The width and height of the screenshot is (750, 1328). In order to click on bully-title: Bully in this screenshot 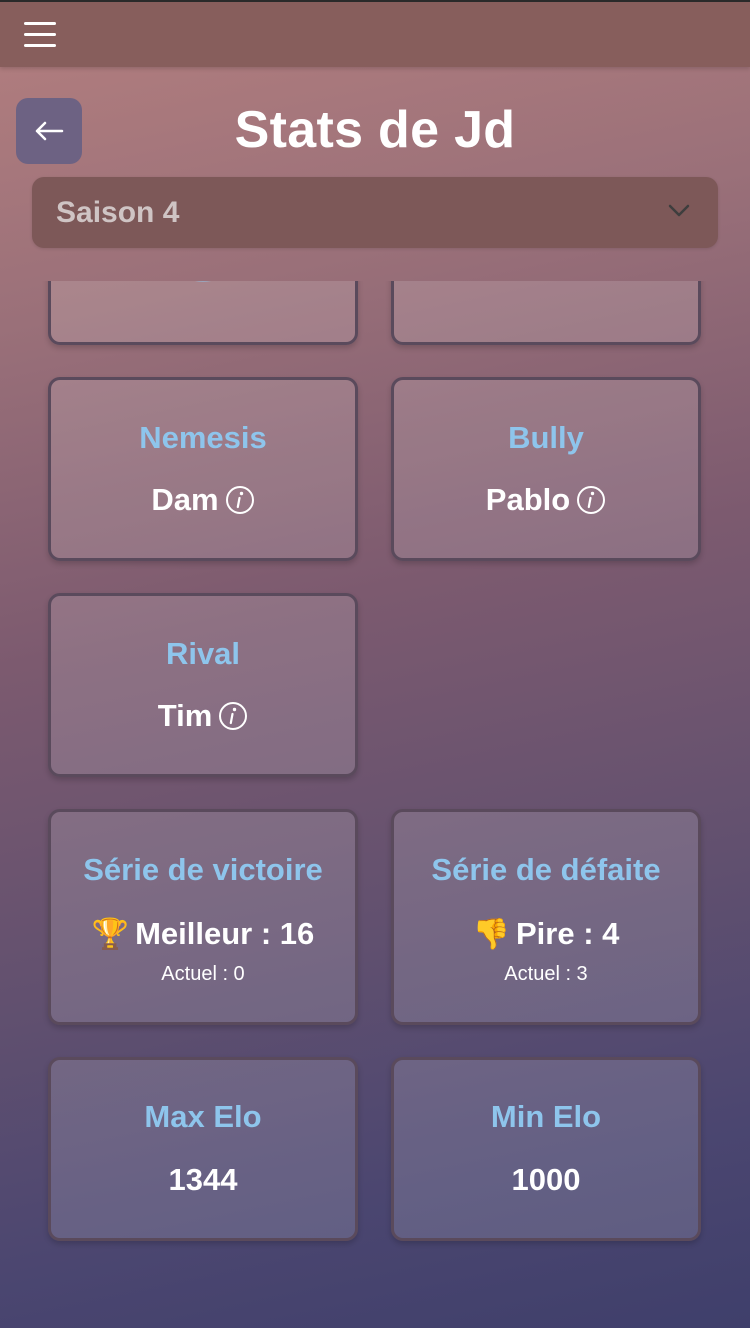, I will do `click(546, 437)`.